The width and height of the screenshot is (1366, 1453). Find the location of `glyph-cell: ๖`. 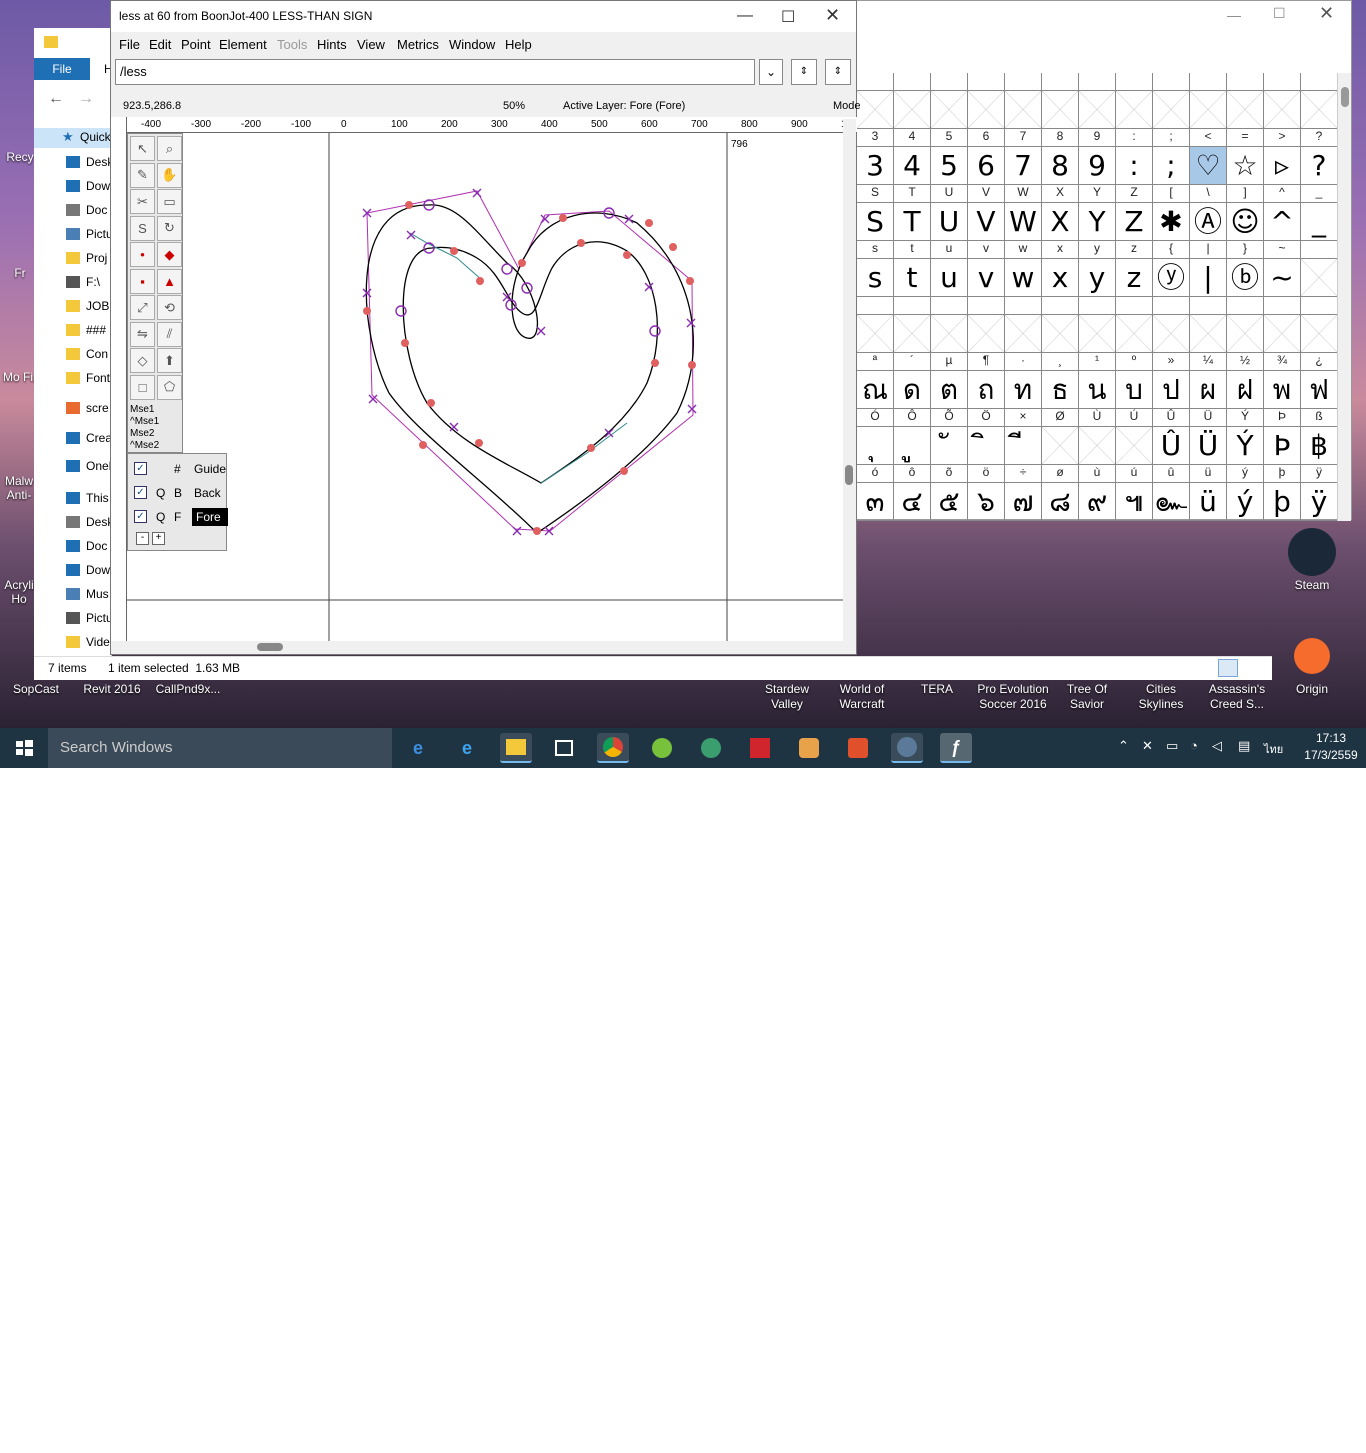

glyph-cell: ๖ is located at coordinates (986, 502).